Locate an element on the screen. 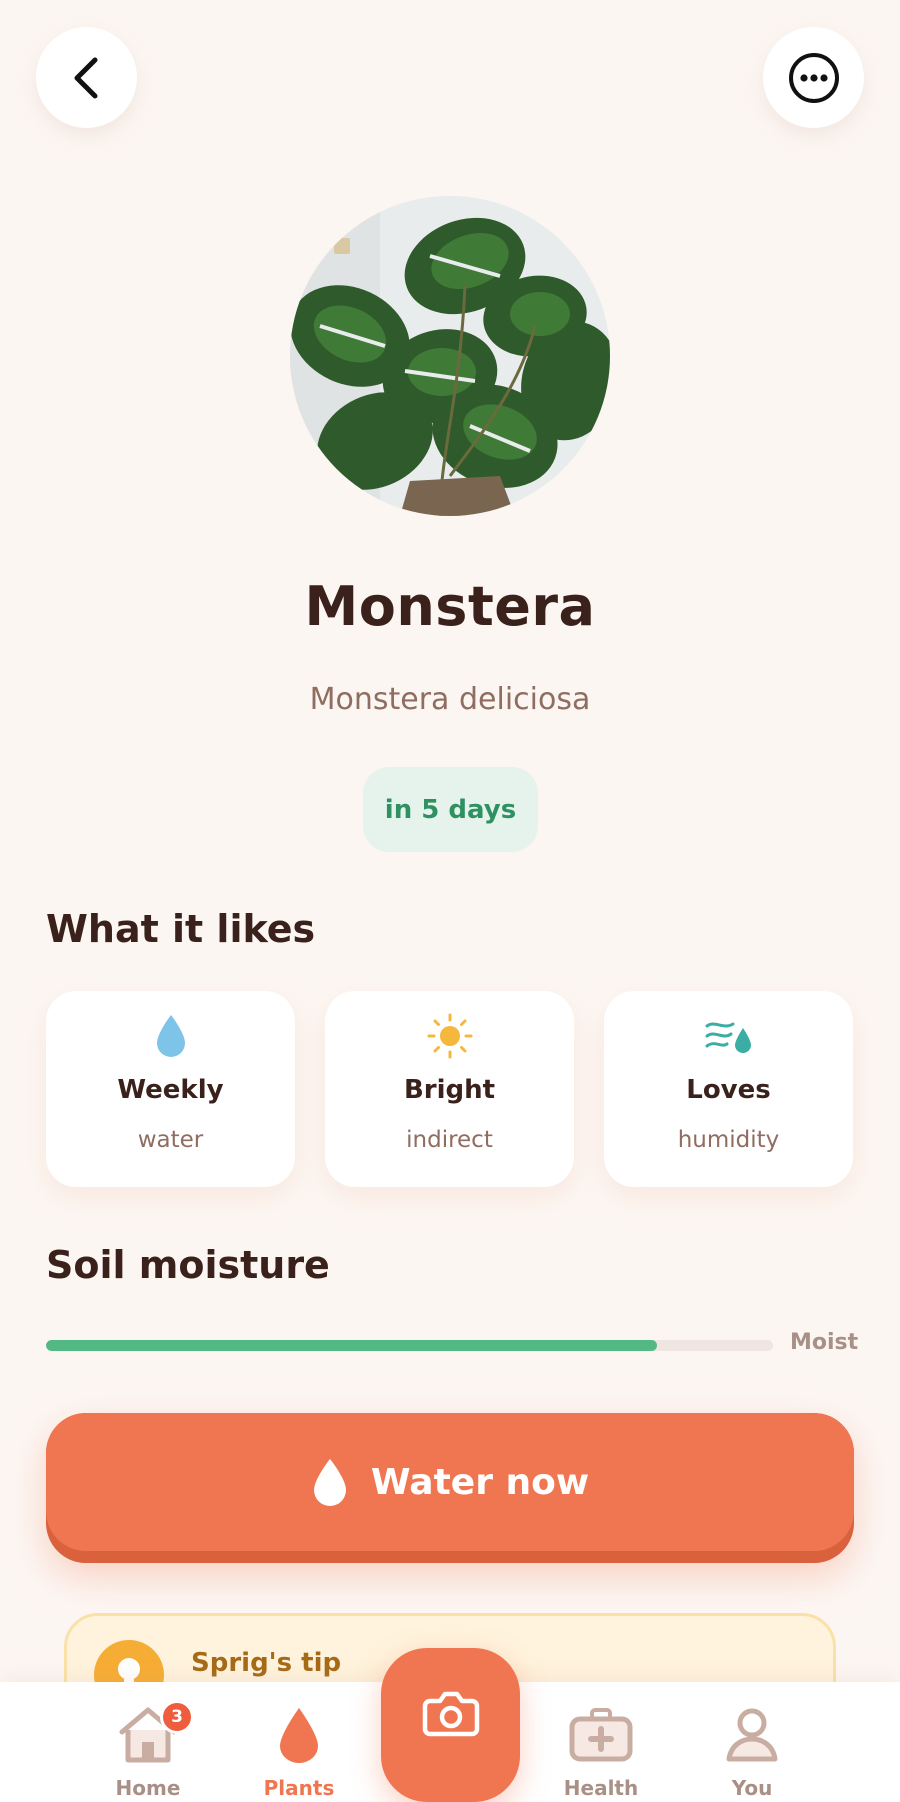 This screenshot has width=900, height=1802. nav-label: Health is located at coordinates (601, 1788).